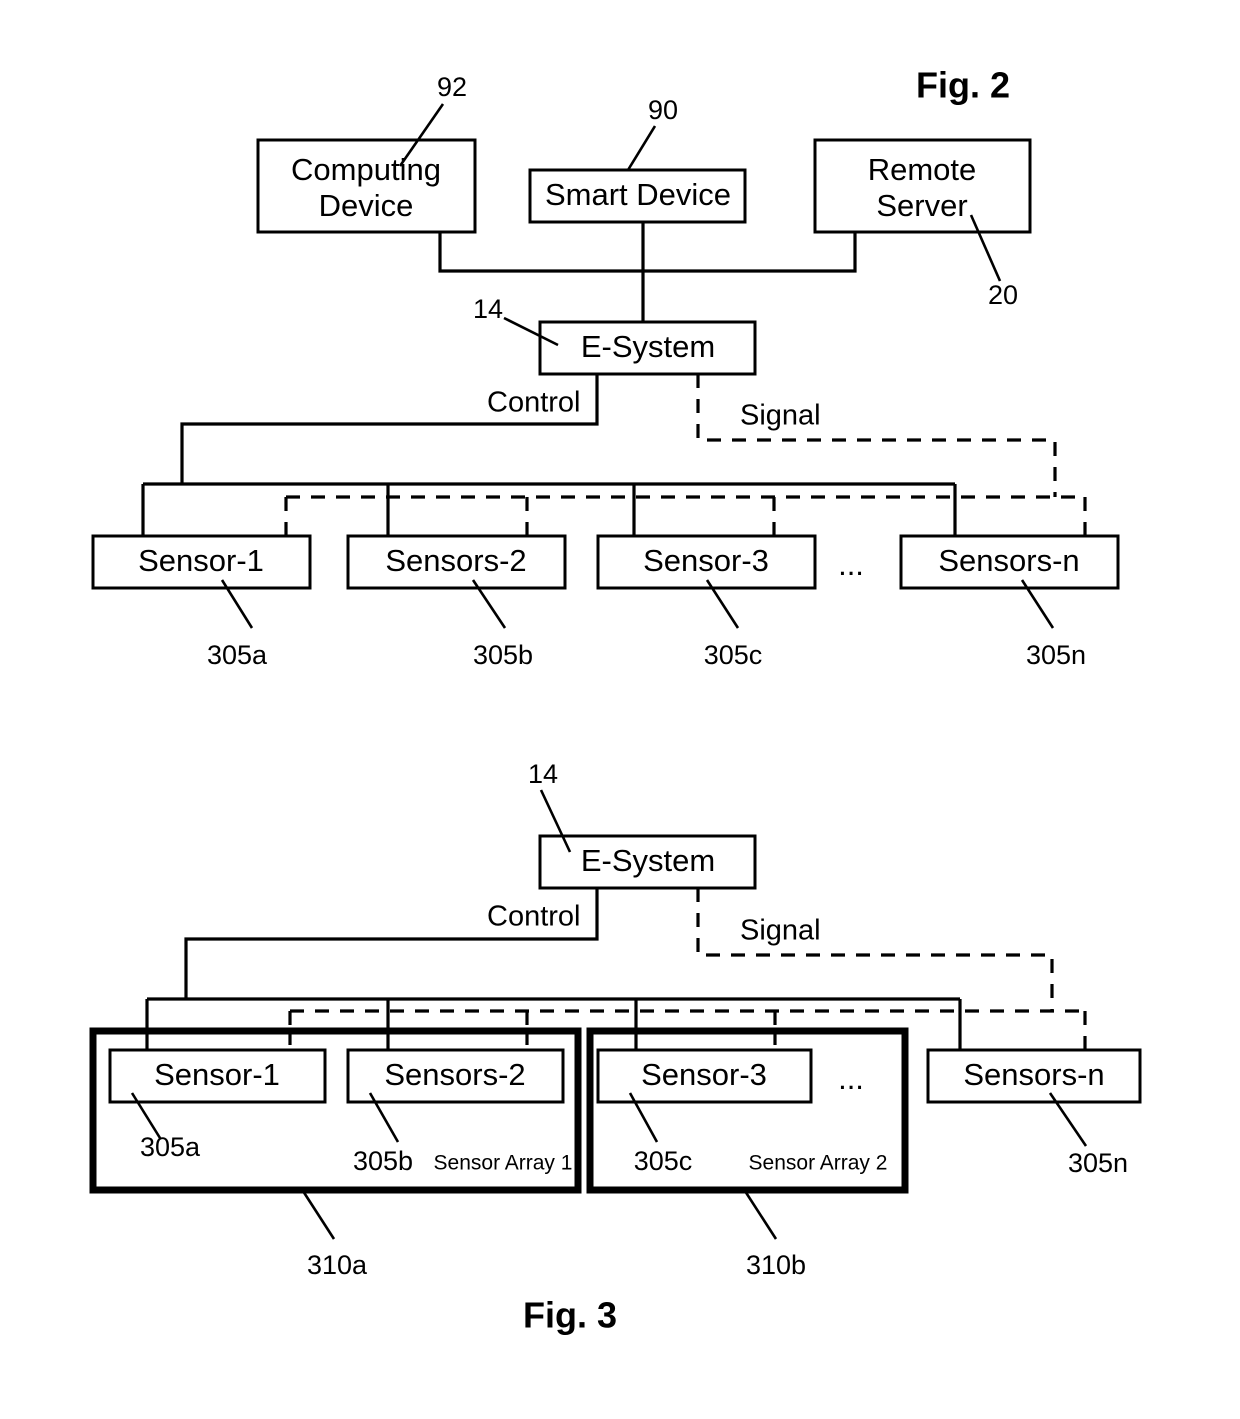 The height and width of the screenshot is (1419, 1240). What do you see at coordinates (818, 1163) in the screenshot?
I see `sensor-array-2-label: Sensor Array 2` at bounding box center [818, 1163].